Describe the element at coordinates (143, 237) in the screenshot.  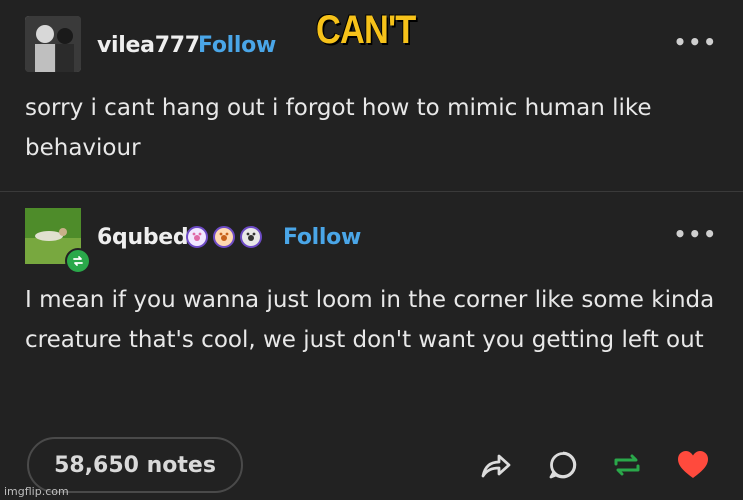
I see `reply-author: 6qubed` at that location.